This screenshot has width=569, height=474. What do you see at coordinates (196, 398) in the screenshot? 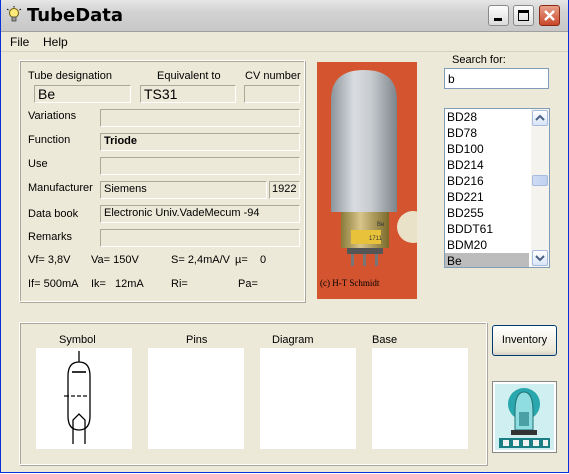
I see `pins-box` at bounding box center [196, 398].